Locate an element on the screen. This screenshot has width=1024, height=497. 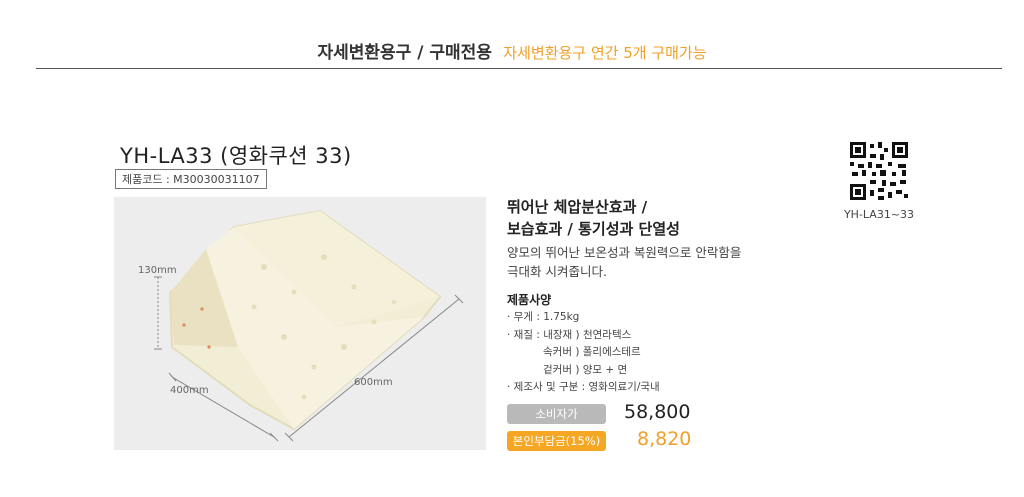
feature-description-line1: 양모의 뛰어난 보온성과 복원력으로 안락함을 is located at coordinates (624, 252).